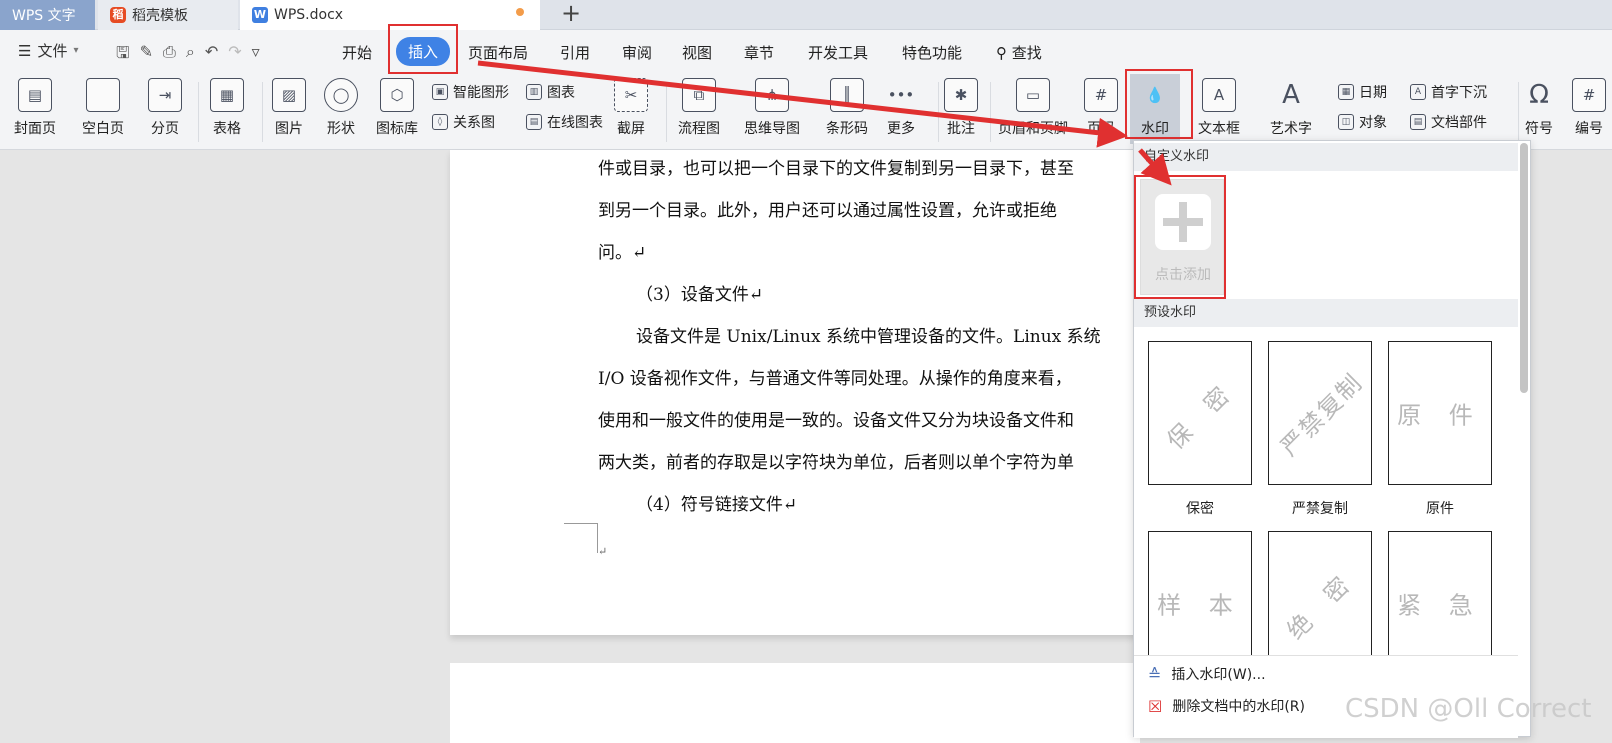 Image resolution: width=1612 pixels, height=743 pixels. Describe the element at coordinates (1155, 706) in the screenshot. I see `delete-watermark-icon: ☒` at that location.